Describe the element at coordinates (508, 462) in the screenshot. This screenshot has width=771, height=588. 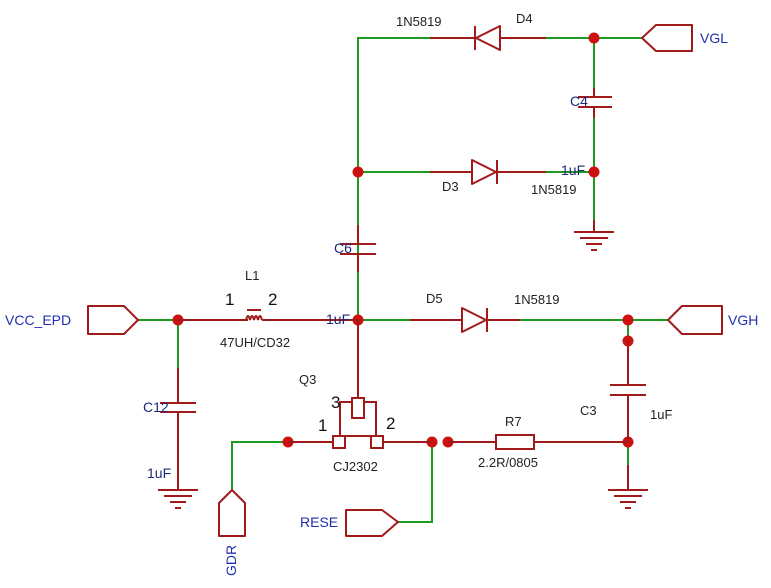
I see `r7-value-label: 2.2R/0805` at that location.